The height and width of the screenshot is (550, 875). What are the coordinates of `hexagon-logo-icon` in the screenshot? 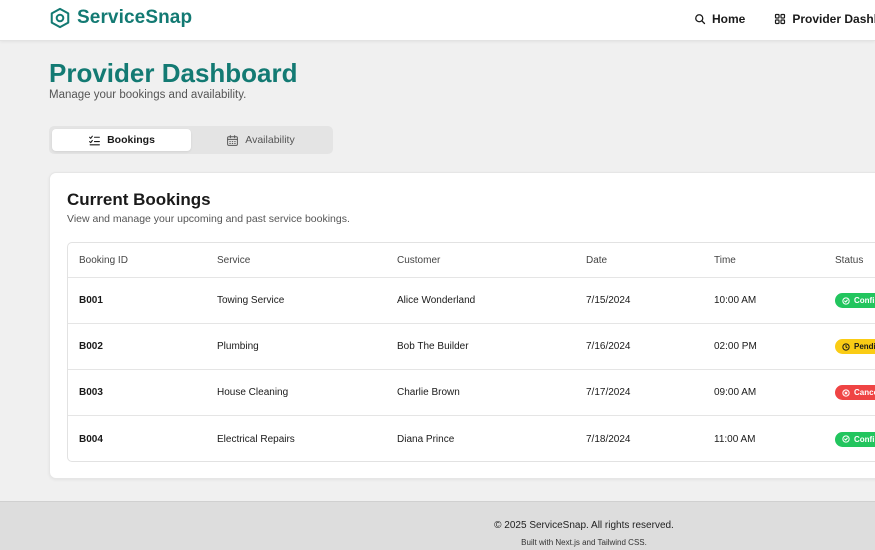 It's located at (60, 18).